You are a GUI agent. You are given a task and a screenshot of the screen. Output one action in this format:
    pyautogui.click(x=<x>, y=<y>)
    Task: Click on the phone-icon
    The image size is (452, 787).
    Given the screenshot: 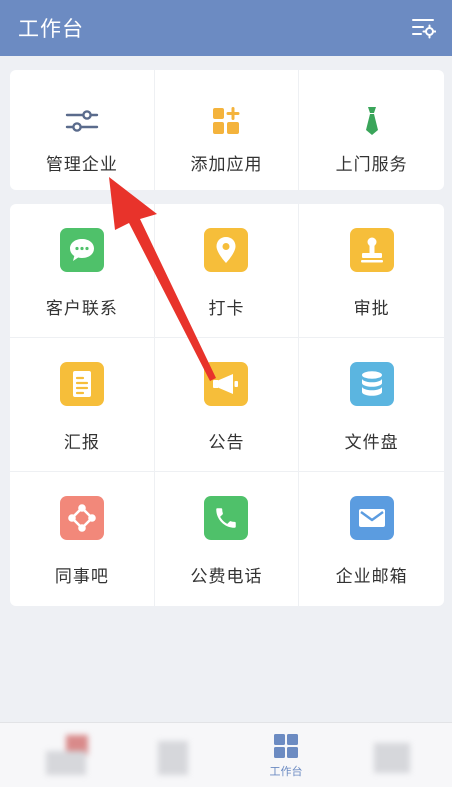 What is the action you would take?
    pyautogui.click(x=226, y=518)
    